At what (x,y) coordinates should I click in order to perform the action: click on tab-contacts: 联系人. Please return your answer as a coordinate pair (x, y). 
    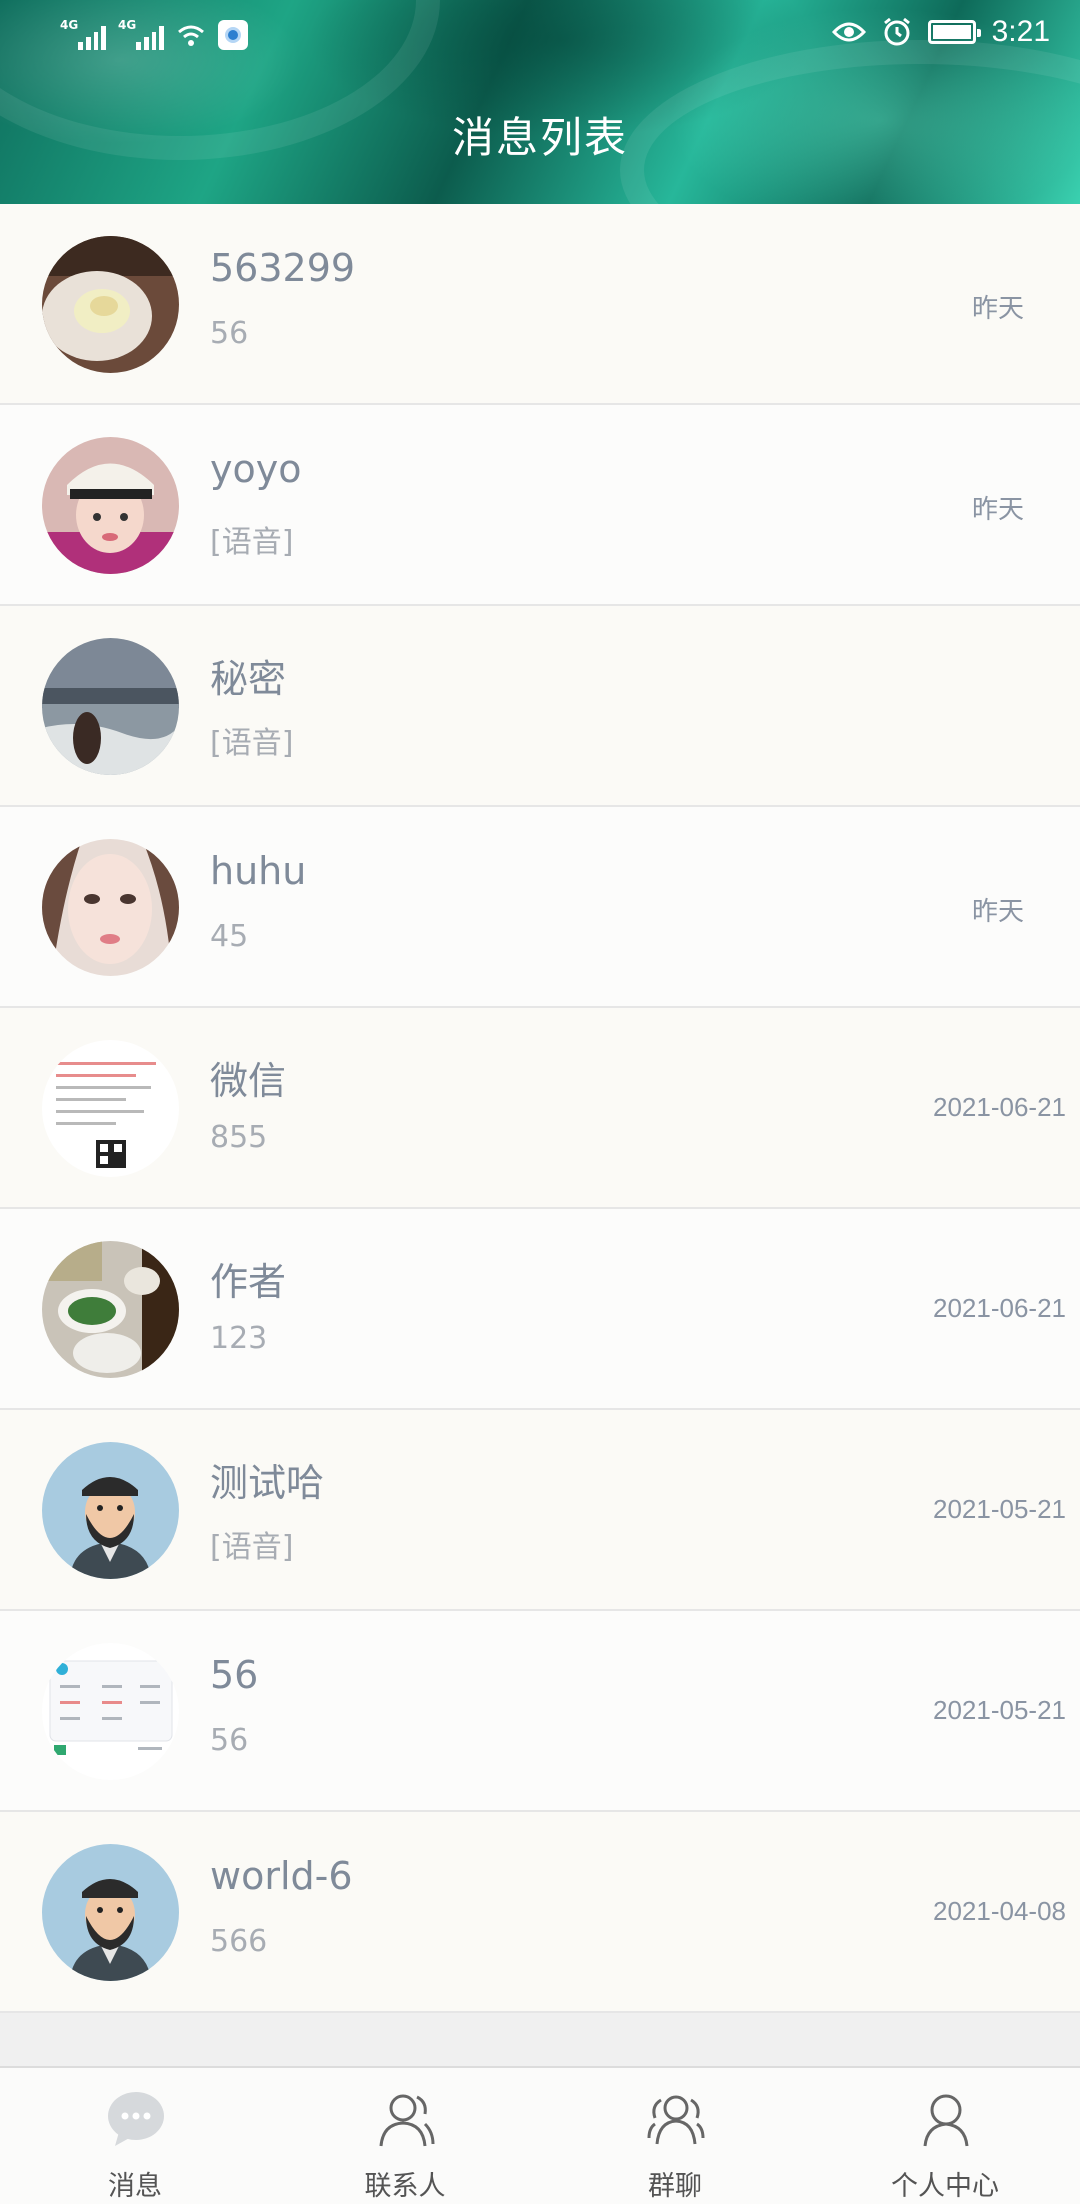
    Looking at the image, I should click on (405, 2136).